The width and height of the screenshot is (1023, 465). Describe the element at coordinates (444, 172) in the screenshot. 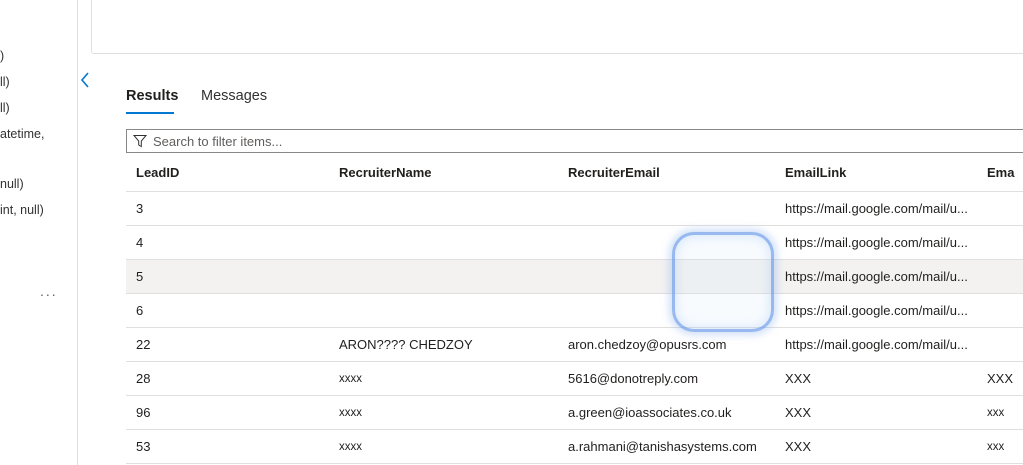

I see `column-header-recruitername: RecruiterName` at that location.